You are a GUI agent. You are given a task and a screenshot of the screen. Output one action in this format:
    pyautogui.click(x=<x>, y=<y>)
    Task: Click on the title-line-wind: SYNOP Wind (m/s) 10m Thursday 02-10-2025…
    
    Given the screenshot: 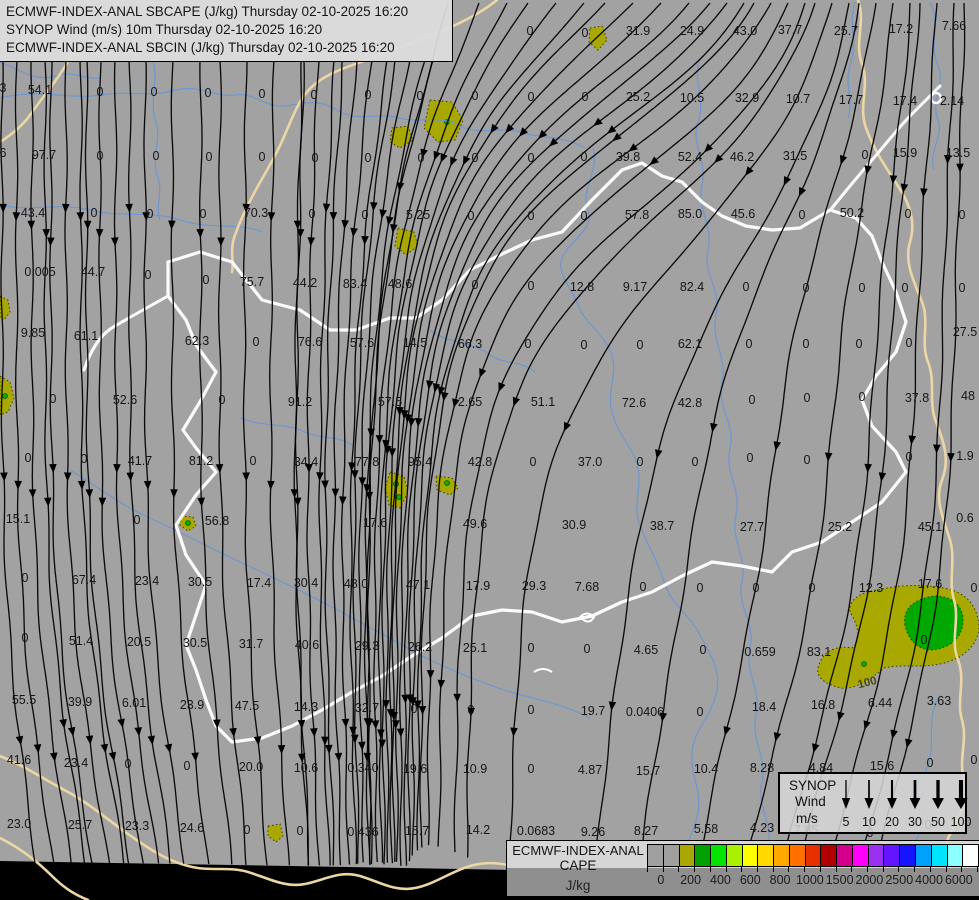 What is the action you would take?
    pyautogui.click(x=164, y=29)
    